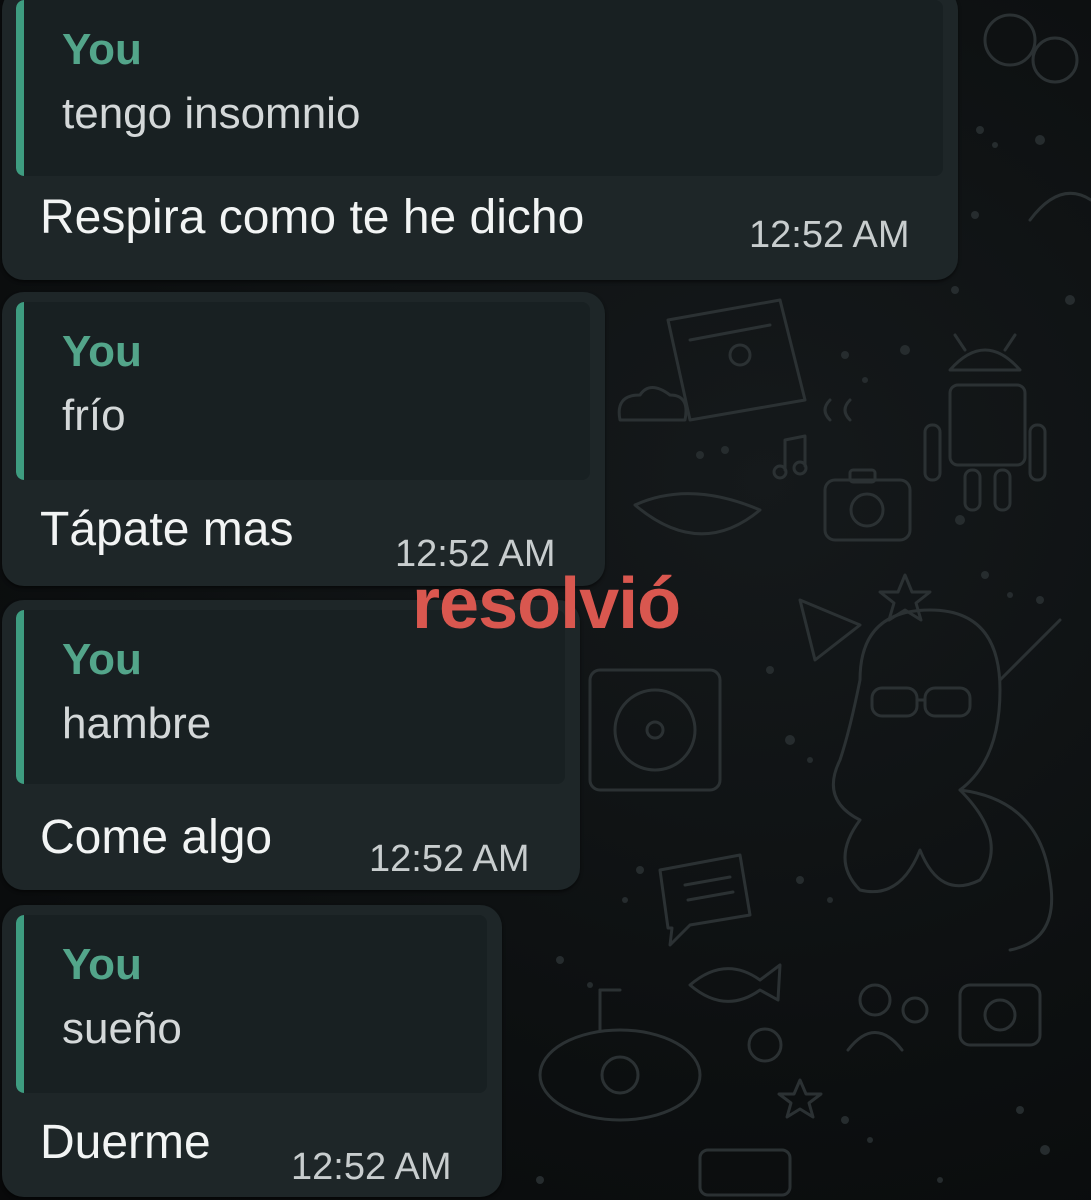 The image size is (1091, 1200). What do you see at coordinates (946, 780) in the screenshot?
I see `octopus-doodle-icon` at bounding box center [946, 780].